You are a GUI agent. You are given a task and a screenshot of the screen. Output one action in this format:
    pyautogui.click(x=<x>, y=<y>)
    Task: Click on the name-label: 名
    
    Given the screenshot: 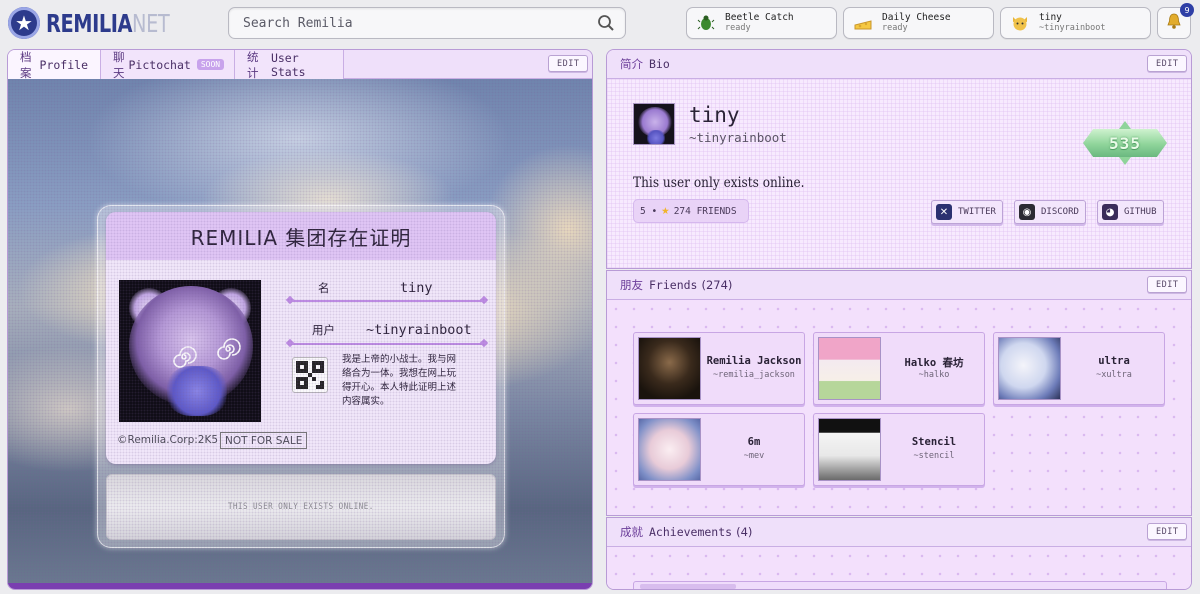 What is the action you would take?
    pyautogui.click(x=324, y=288)
    